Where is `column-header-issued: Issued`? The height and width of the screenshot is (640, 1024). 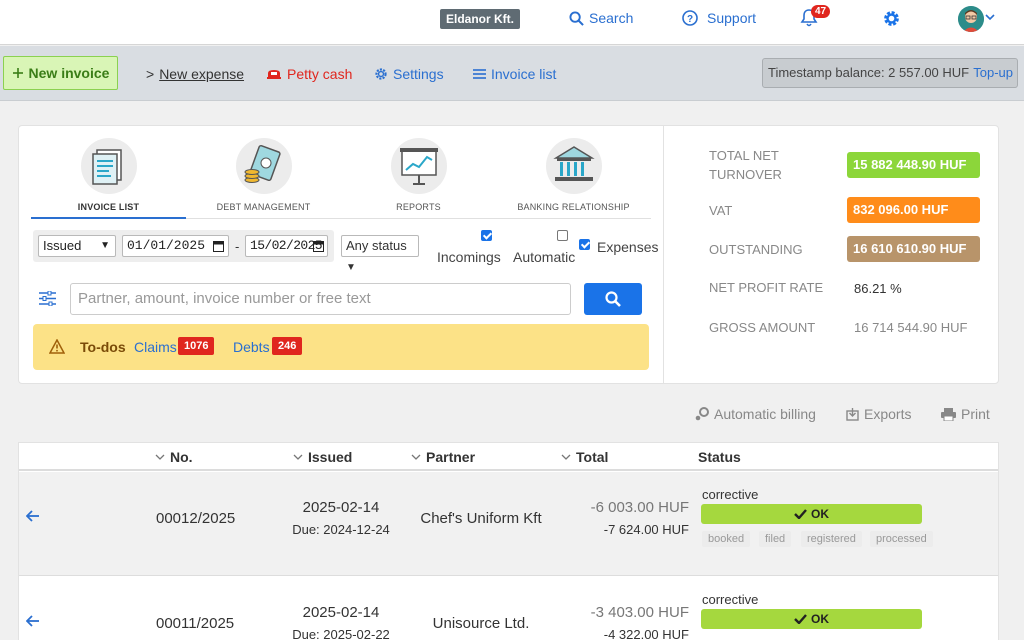 column-header-issued: Issued is located at coordinates (322, 457).